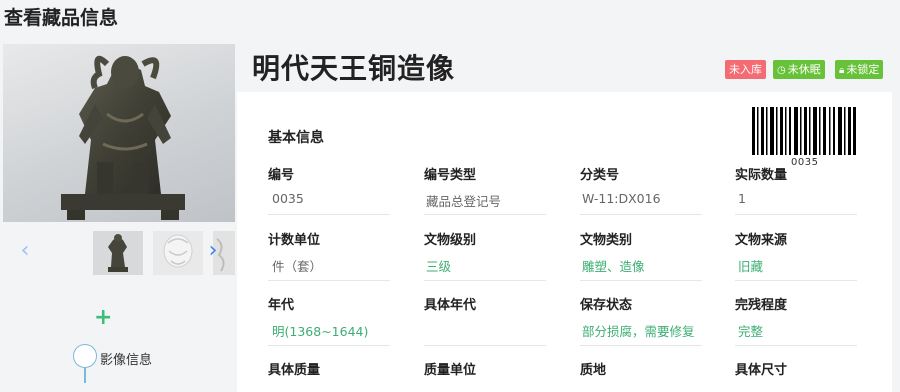 The image size is (900, 392). I want to click on barcode-image, so click(804, 131).